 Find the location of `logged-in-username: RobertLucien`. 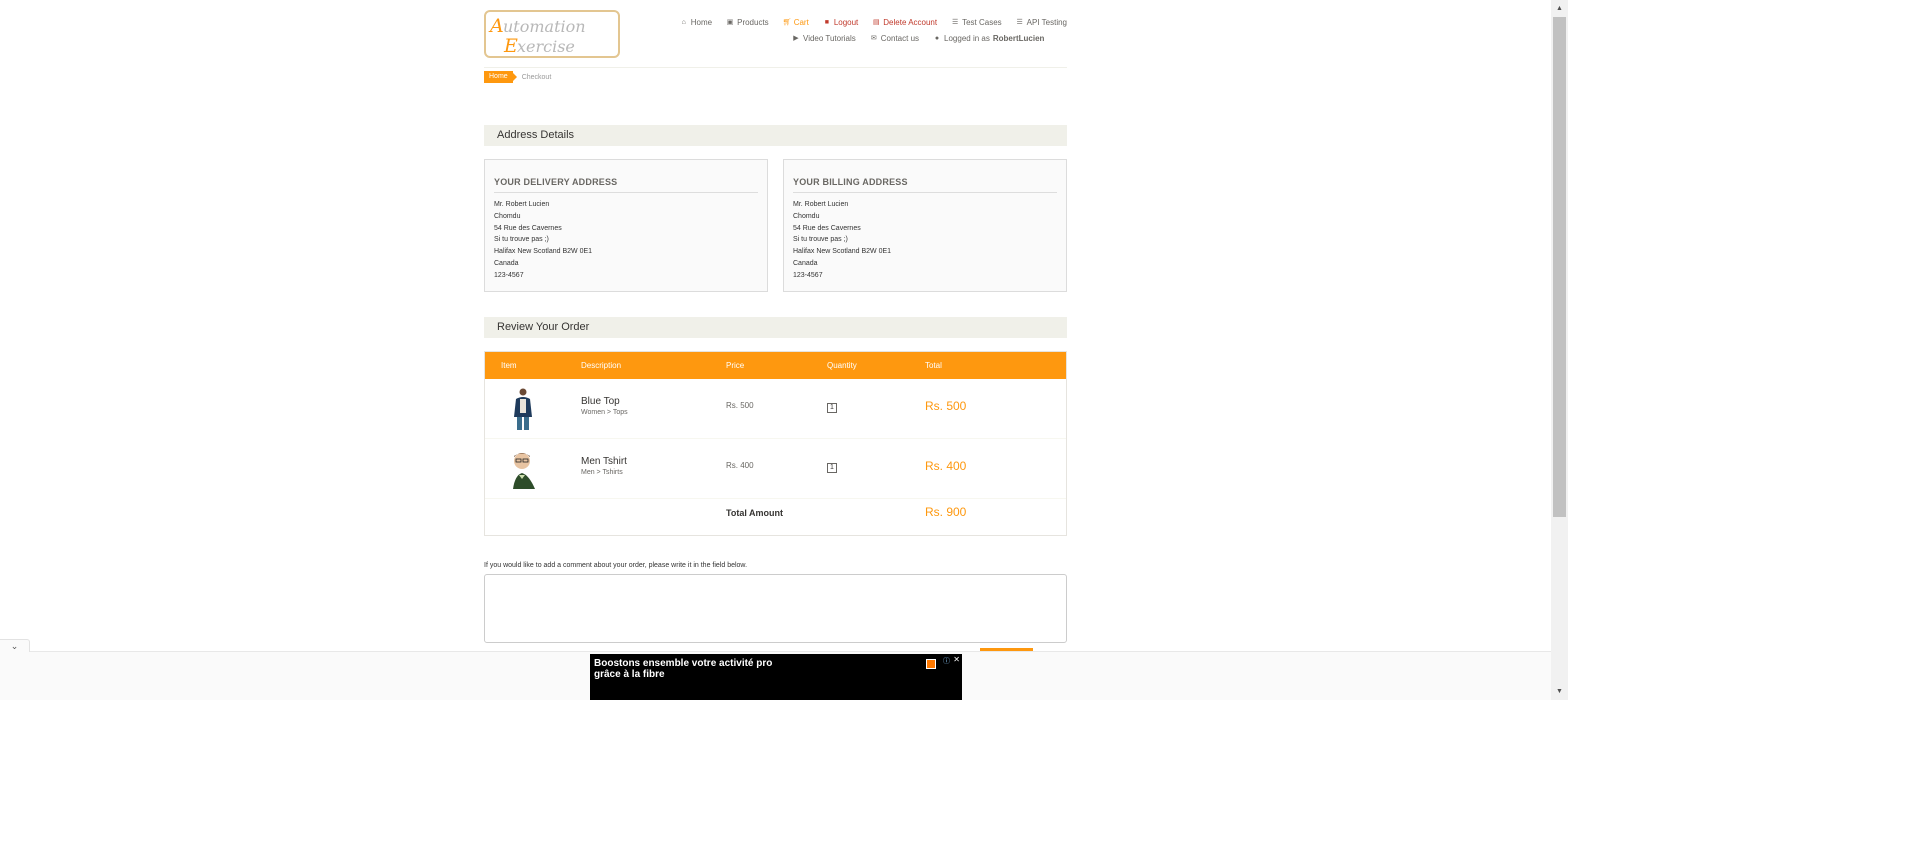

logged-in-username: RobertLucien is located at coordinates (1018, 38).